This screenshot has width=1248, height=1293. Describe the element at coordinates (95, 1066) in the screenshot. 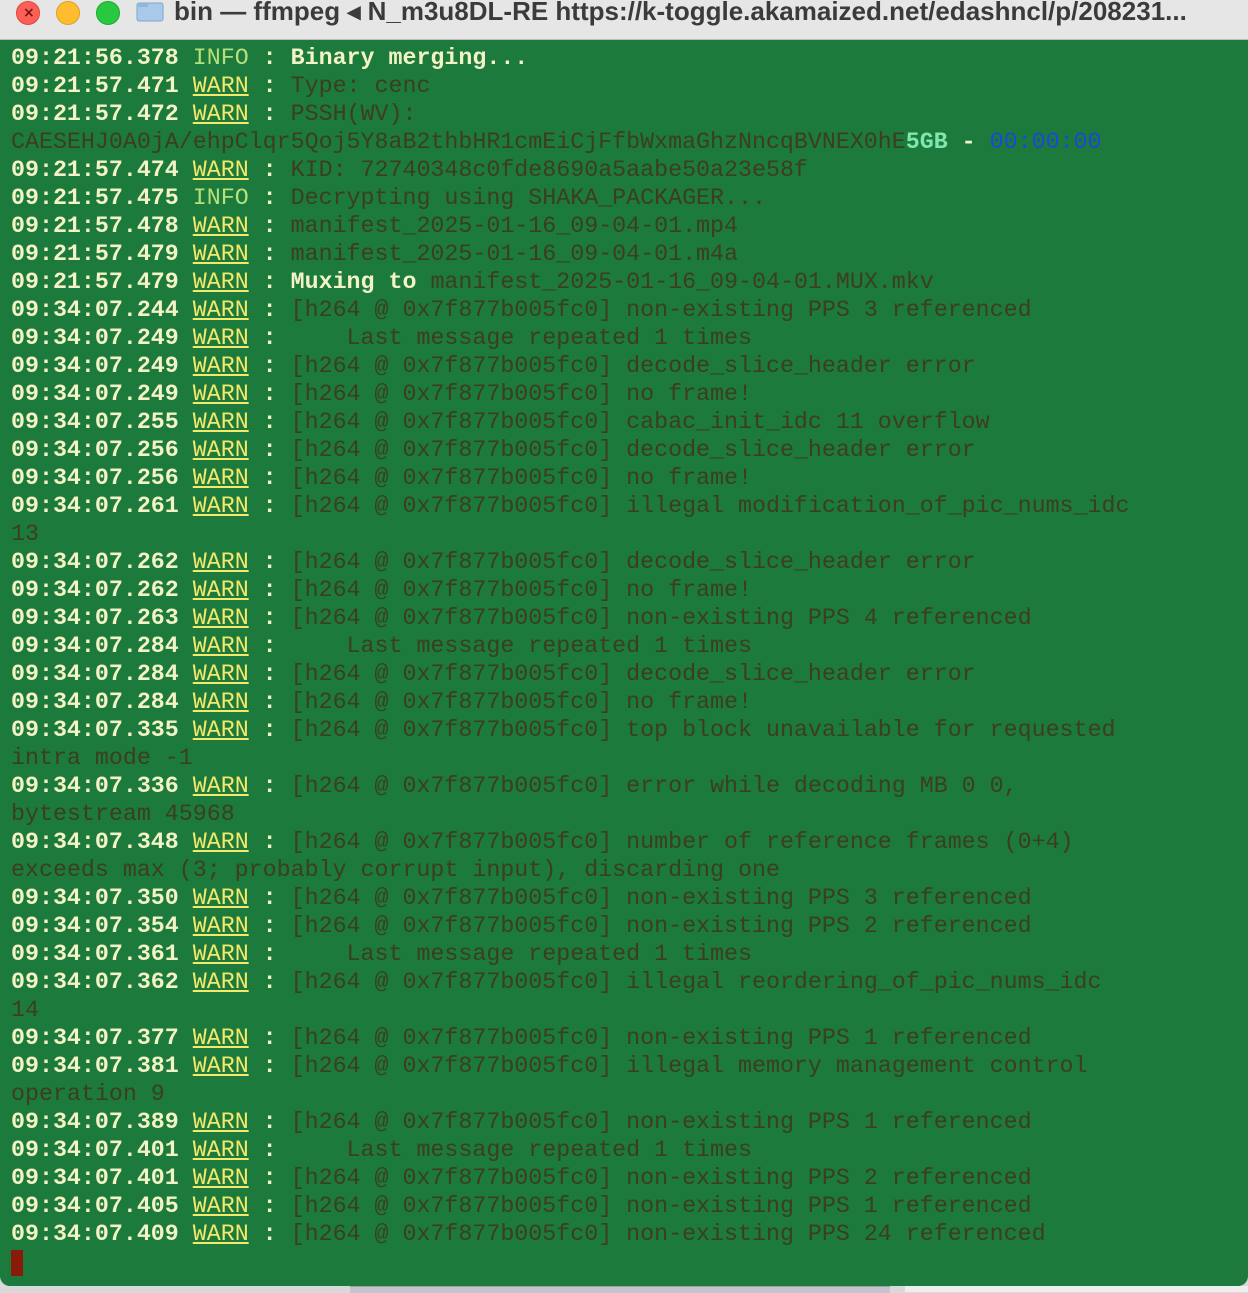

I see `log-timestamp: 09:34:07.381` at that location.